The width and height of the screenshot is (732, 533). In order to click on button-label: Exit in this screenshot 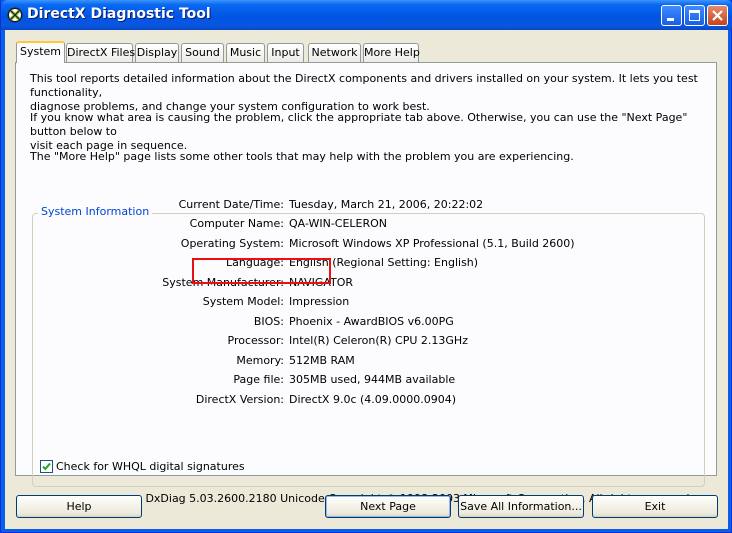, I will do `click(655, 506)`.